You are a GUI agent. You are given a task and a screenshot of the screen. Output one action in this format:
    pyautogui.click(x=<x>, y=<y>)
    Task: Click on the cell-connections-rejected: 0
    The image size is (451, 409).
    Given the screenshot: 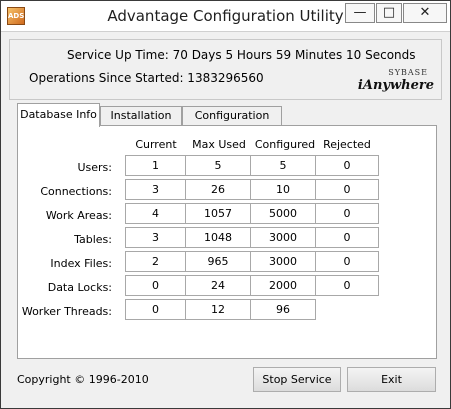 What is the action you would take?
    pyautogui.click(x=347, y=189)
    